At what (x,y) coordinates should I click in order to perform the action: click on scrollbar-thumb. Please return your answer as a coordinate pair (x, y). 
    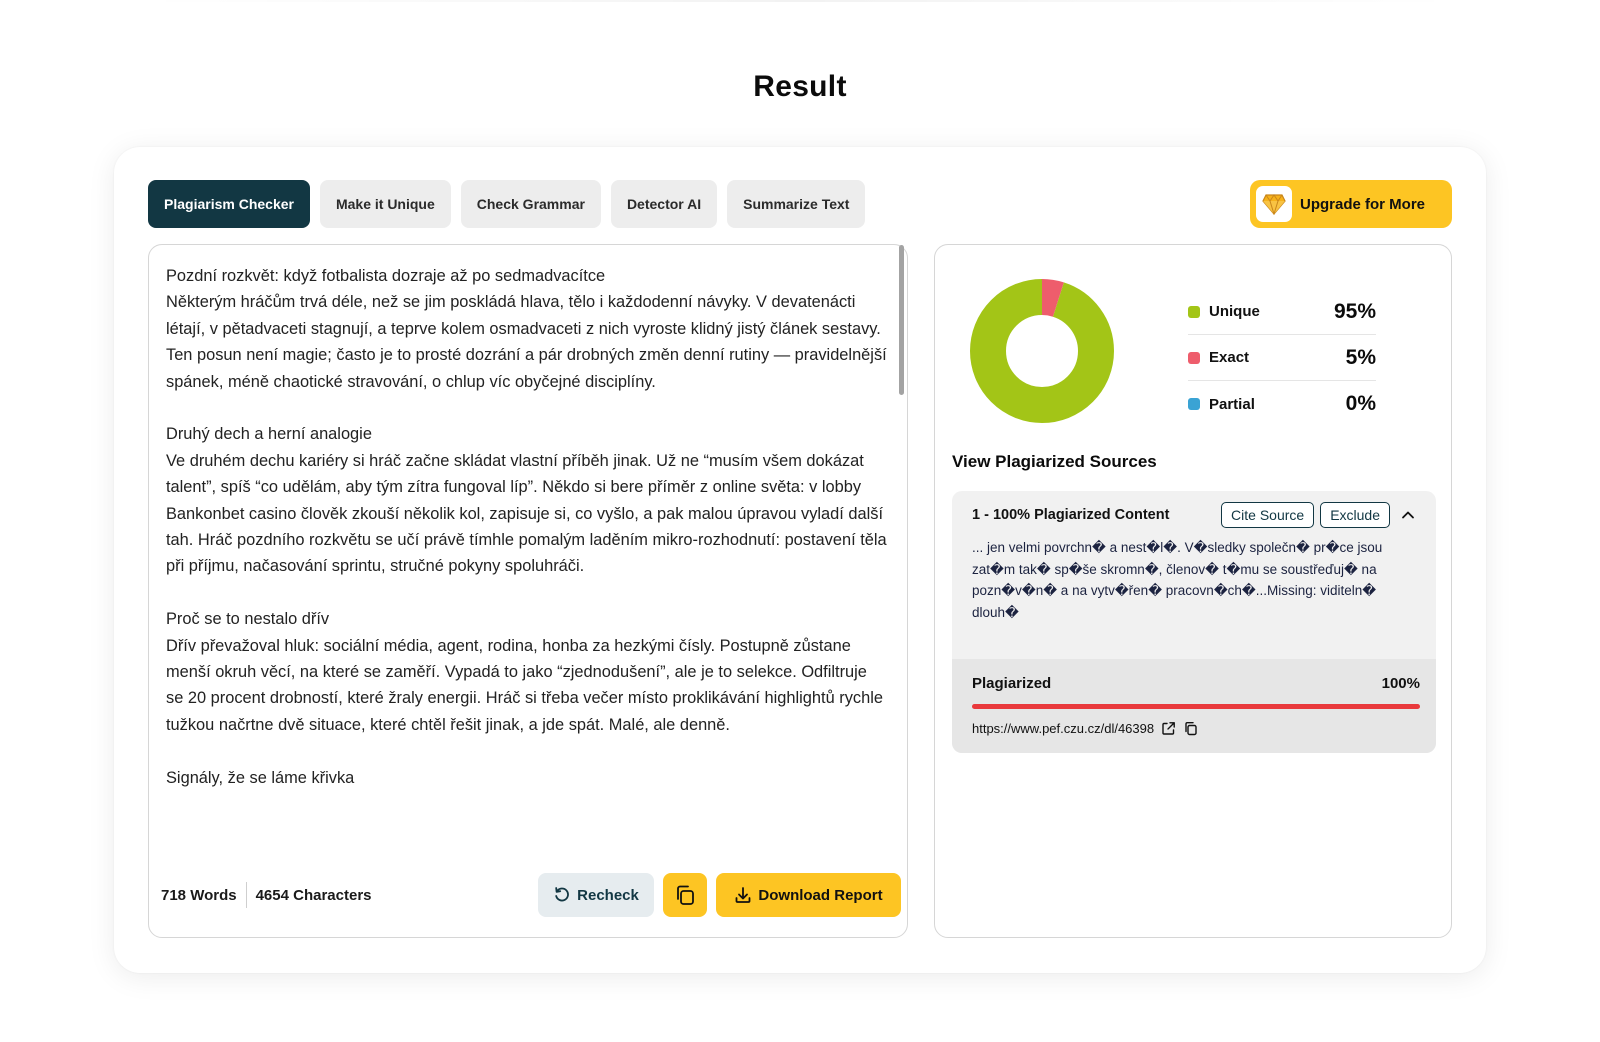
    Looking at the image, I should click on (901, 320).